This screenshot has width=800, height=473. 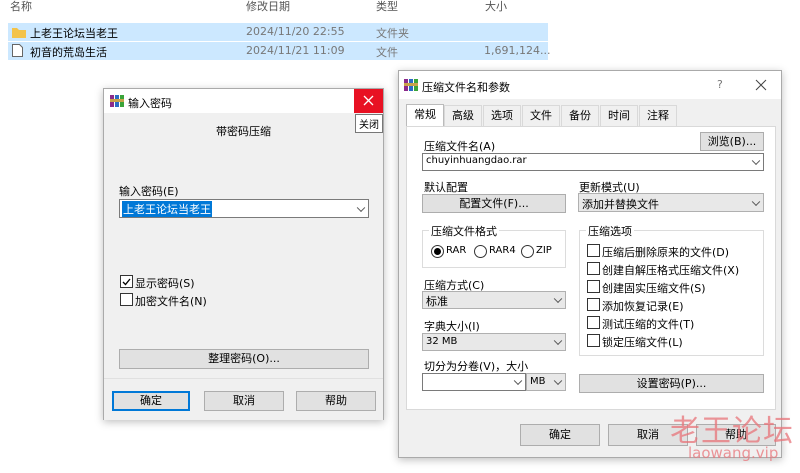 What do you see at coordinates (17, 52) in the screenshot?
I see `file-icon` at bounding box center [17, 52].